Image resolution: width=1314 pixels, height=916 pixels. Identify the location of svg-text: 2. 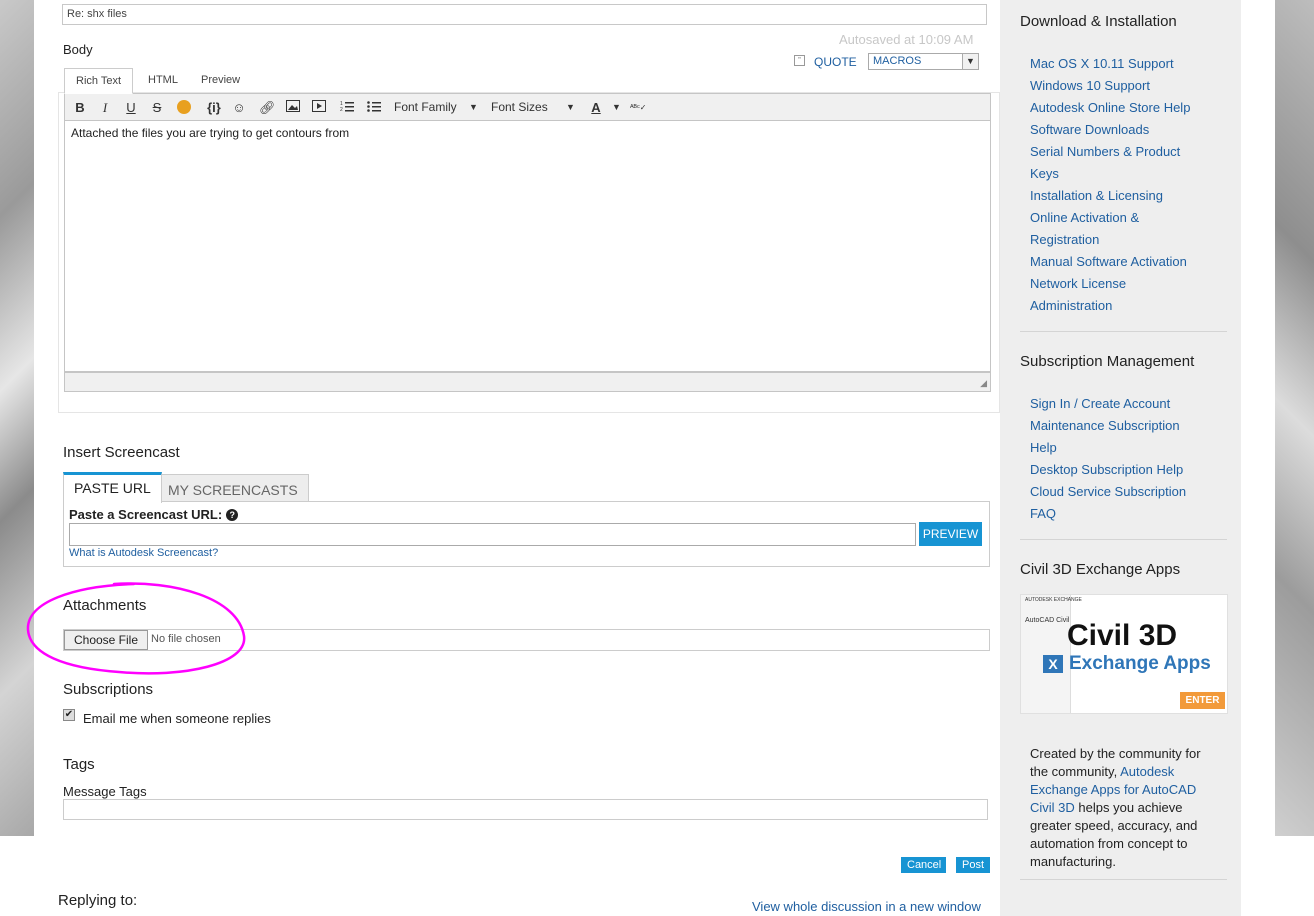
(341, 109).